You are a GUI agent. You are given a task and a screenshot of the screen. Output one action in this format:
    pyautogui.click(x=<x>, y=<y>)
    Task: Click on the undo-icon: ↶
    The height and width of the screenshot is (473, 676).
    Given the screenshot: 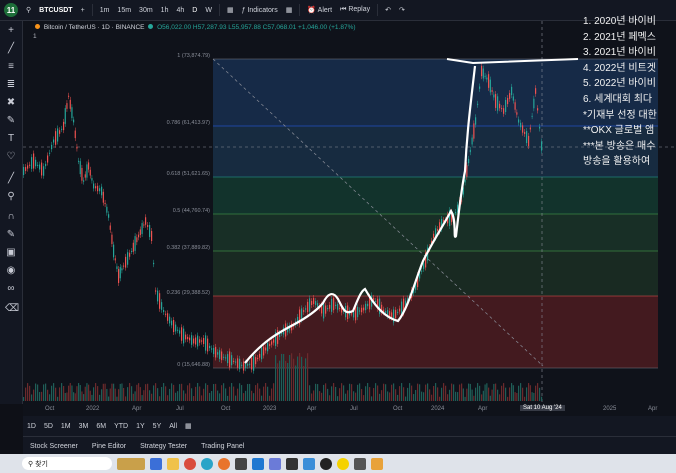 What is the action you would take?
    pyautogui.click(x=388, y=10)
    